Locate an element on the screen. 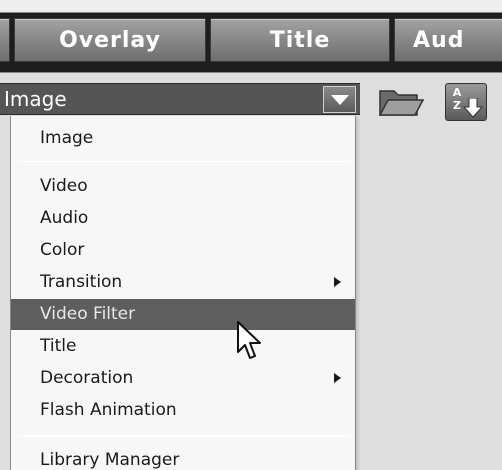 The height and width of the screenshot is (470, 502). library-category-dropdown: Image is located at coordinates (180, 99).